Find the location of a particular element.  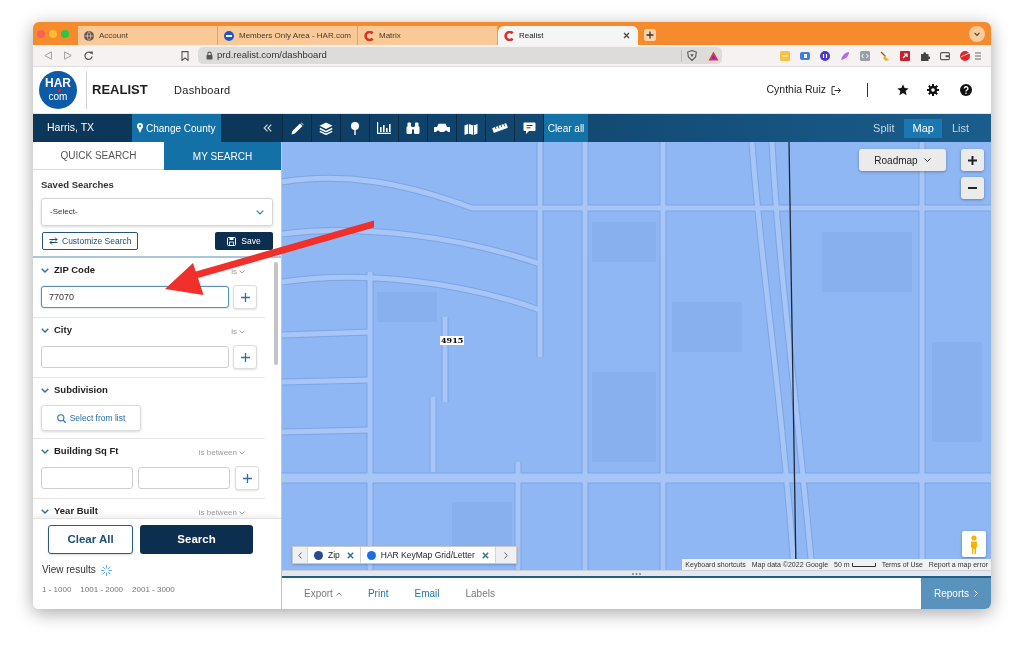

bookmark-icon is located at coordinates (185, 55).